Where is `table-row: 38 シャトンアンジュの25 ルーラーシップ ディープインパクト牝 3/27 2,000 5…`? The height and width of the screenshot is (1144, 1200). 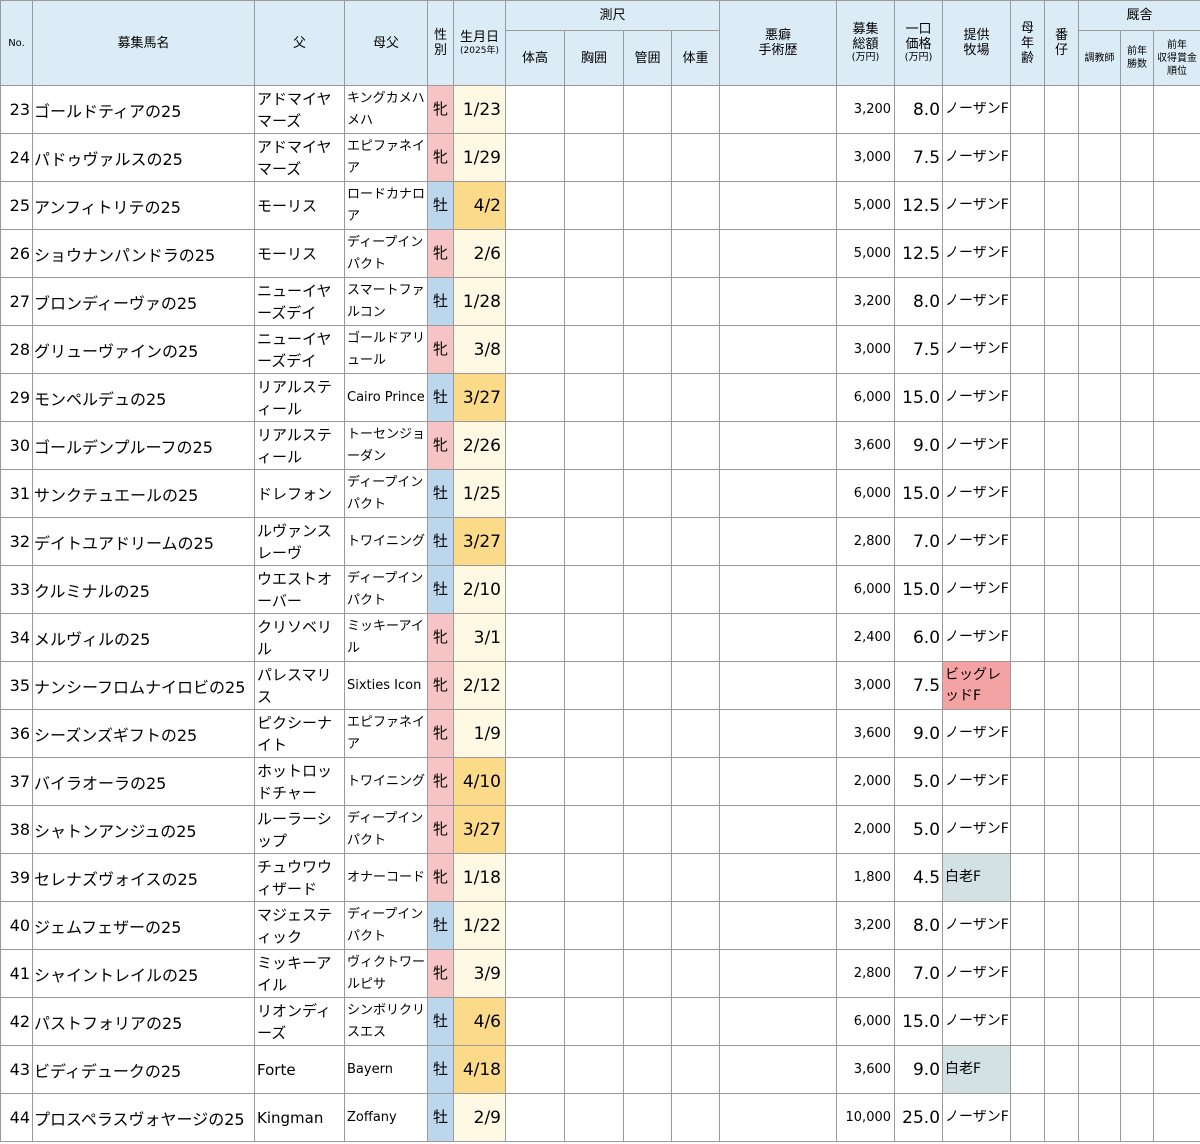
table-row: 38 シャトンアンジュの25 ルーラーシップ ディープインパクト牝 3/27 2,000 5… is located at coordinates (600, 829).